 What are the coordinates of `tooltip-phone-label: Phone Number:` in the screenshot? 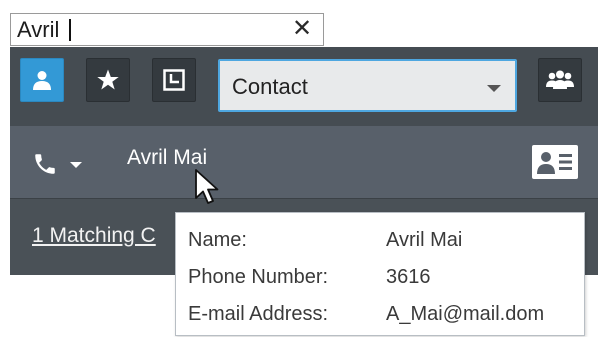 It's located at (258, 277).